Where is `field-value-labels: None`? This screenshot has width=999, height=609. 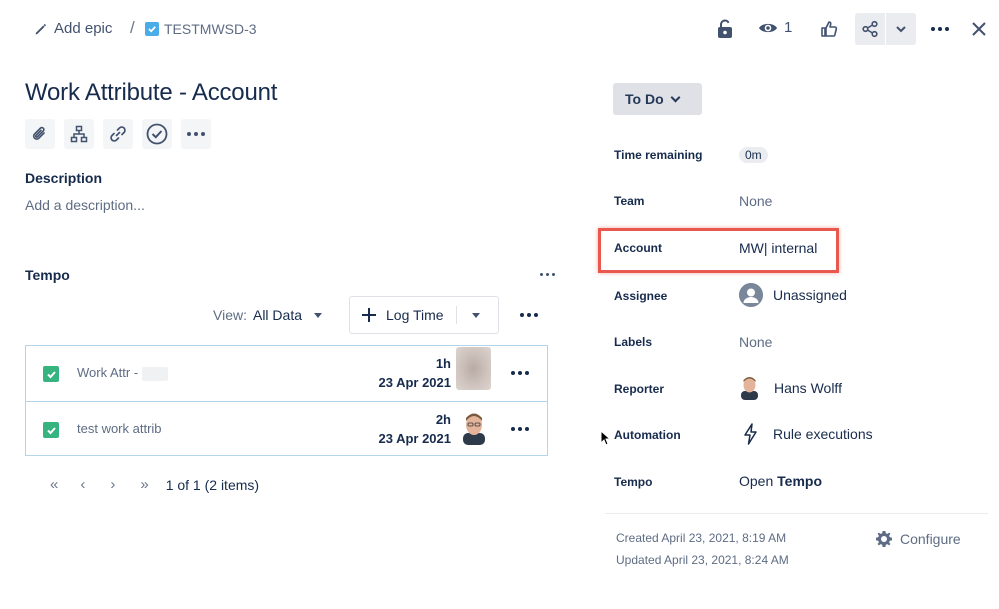
field-value-labels: None is located at coordinates (755, 342).